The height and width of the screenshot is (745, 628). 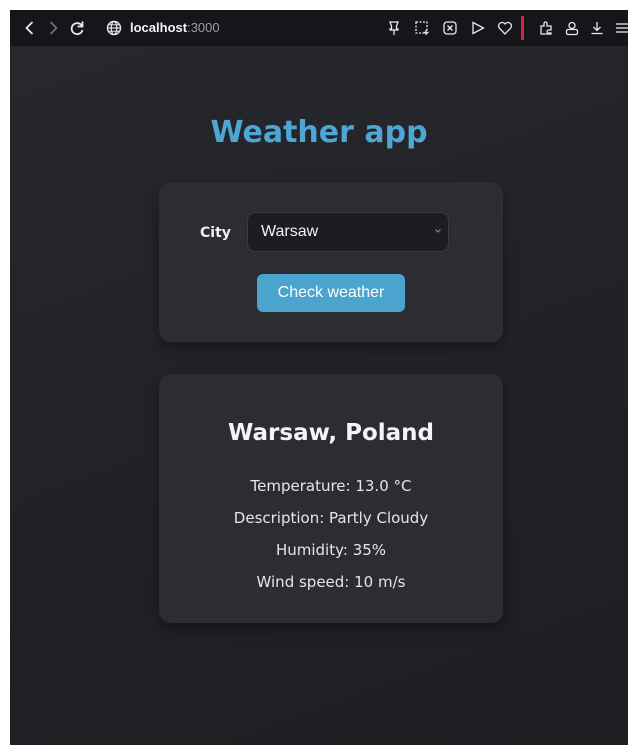 I want to click on reload-icon, so click(x=77, y=28).